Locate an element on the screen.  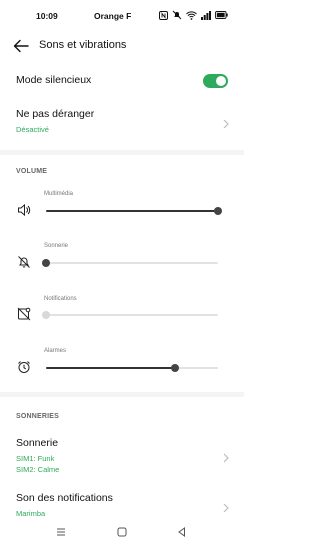
notification-volume-slider is located at coordinates (130, 315).